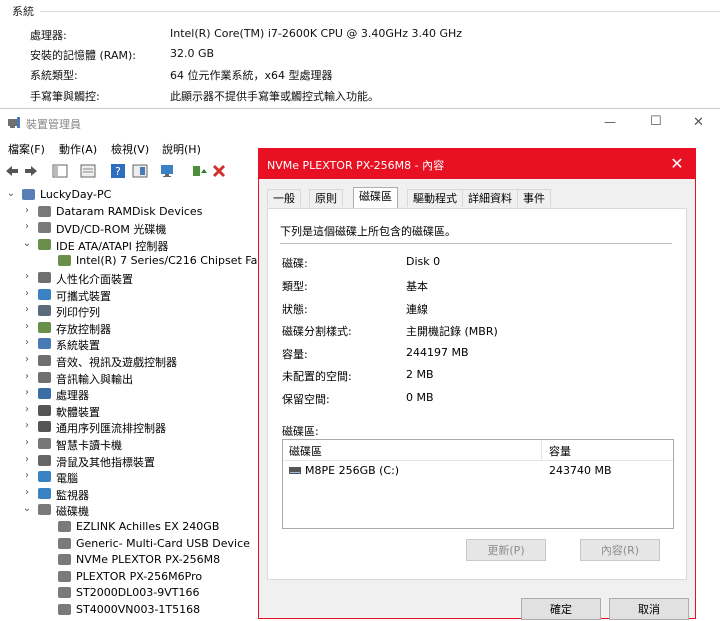 The image size is (720, 621). What do you see at coordinates (72, 495) in the screenshot?
I see `tree-item-label: 監視器` at bounding box center [72, 495].